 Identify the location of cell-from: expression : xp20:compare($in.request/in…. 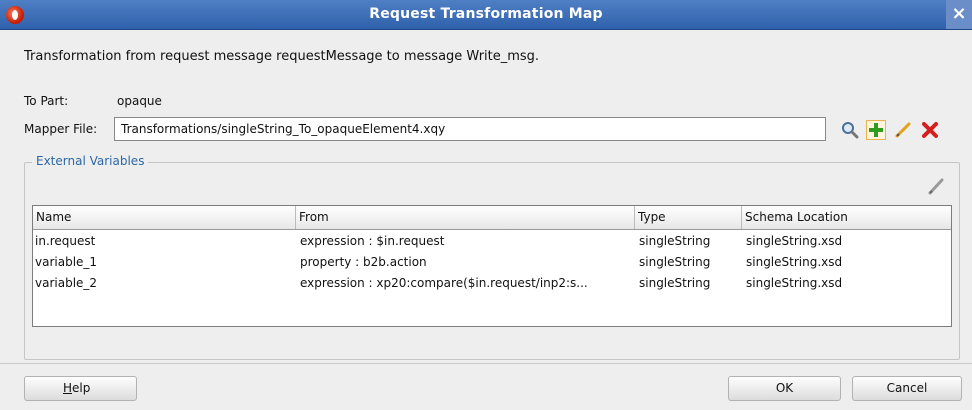
(444, 283).